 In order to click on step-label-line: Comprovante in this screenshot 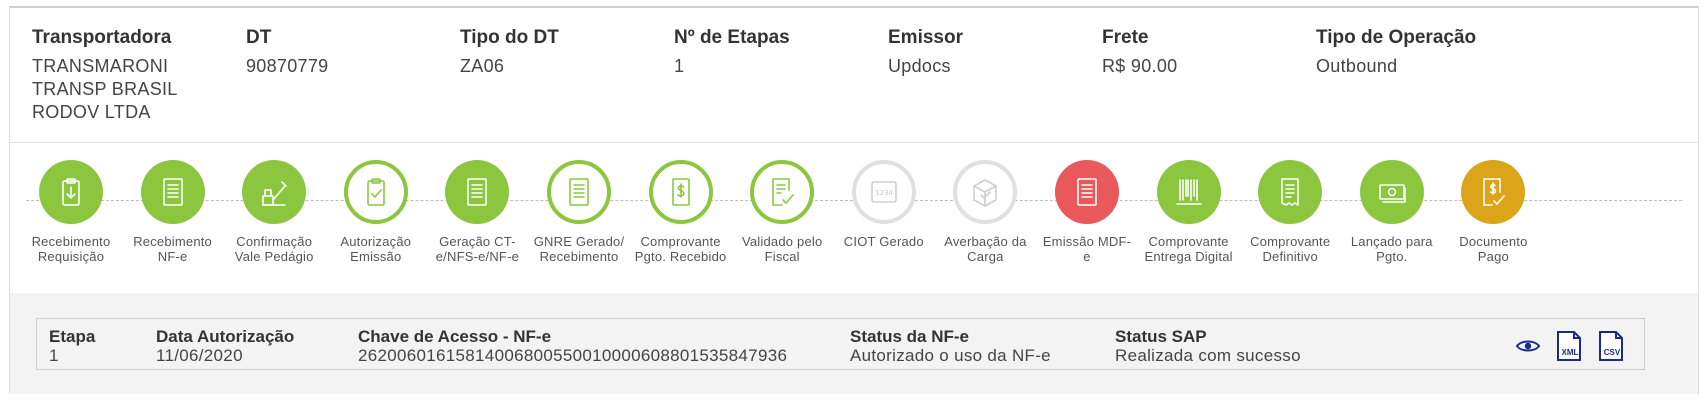, I will do `click(1188, 241)`.